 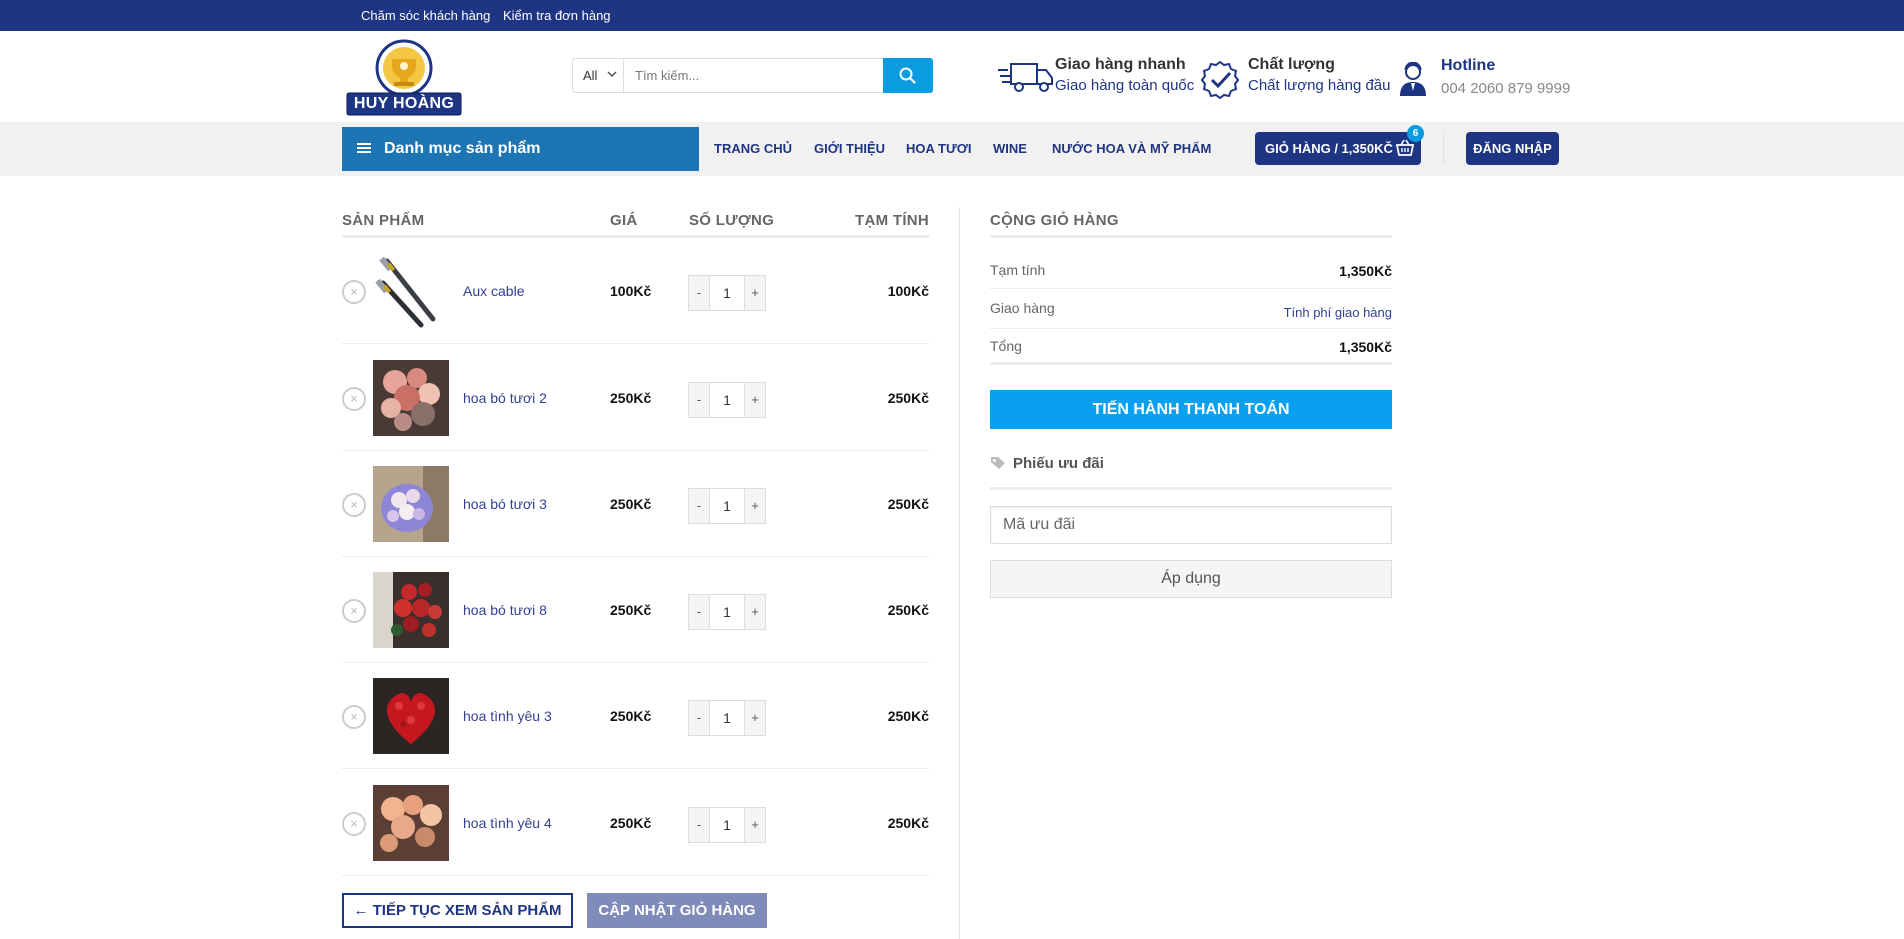 I want to click on category-menu-button: Danh mục sản phẩm, so click(x=520, y=149).